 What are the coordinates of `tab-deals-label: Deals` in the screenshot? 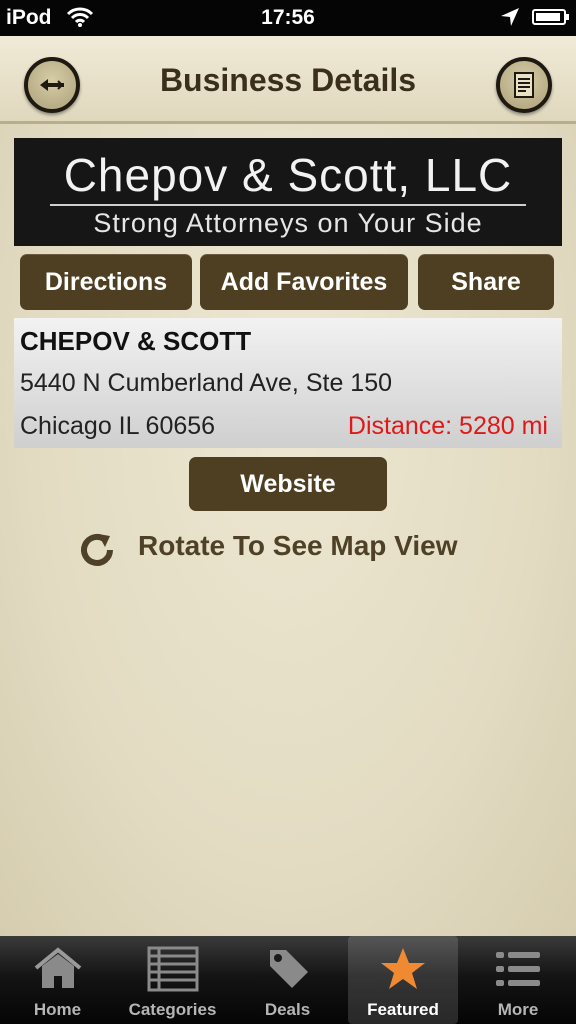 It's located at (287, 1009).